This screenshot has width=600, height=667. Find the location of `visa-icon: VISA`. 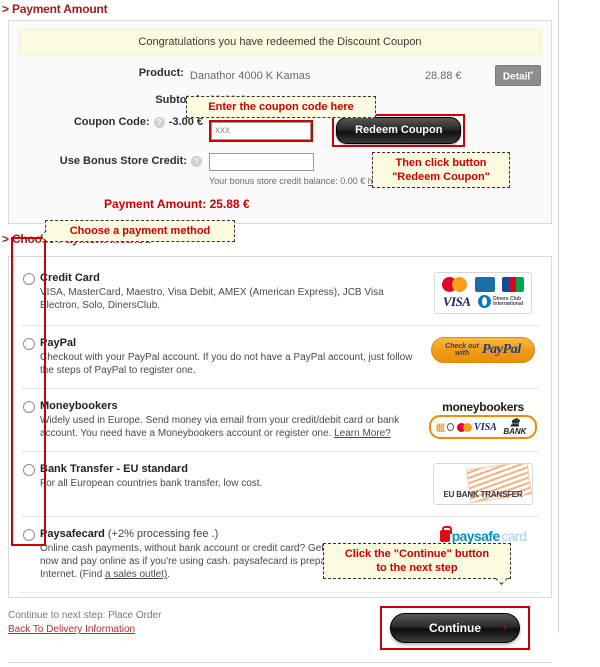

visa-icon: VISA is located at coordinates (456, 301).